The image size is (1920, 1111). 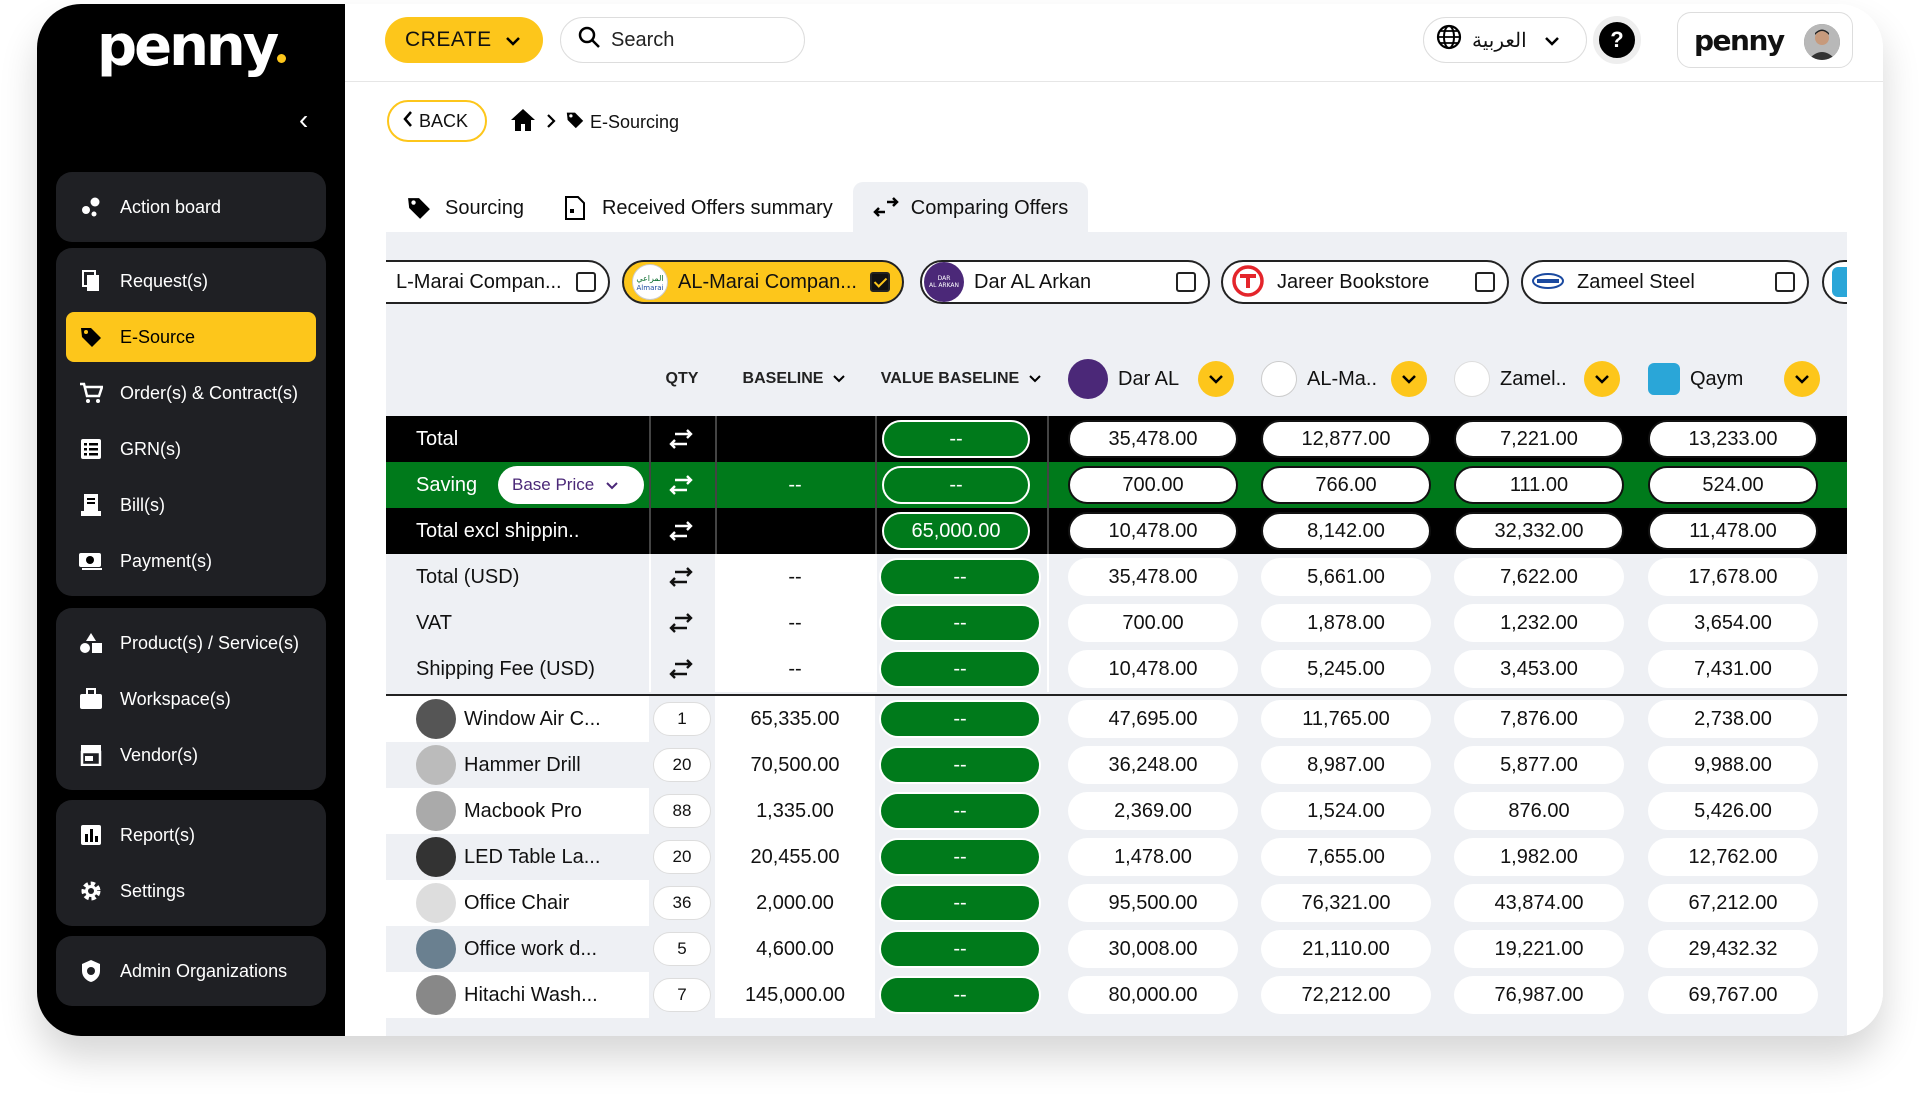 I want to click on almarai-logo: المراعي Almarai, so click(x=650, y=282).